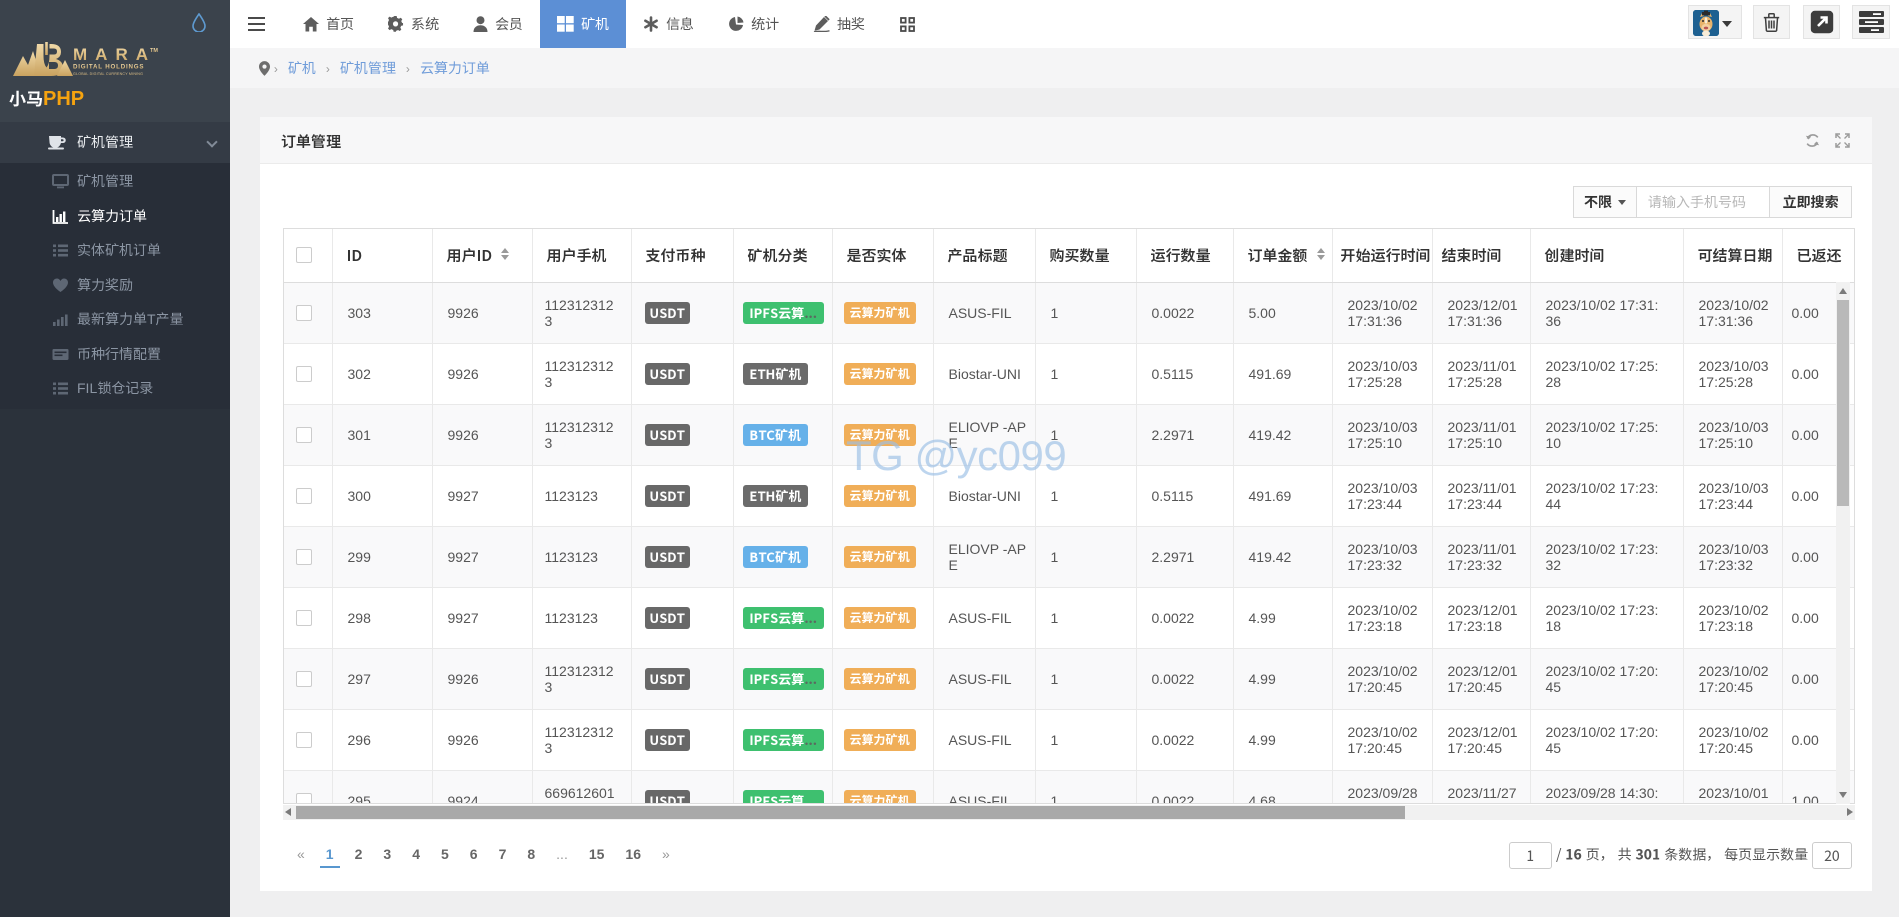 Image resolution: width=1899 pixels, height=917 pixels. I want to click on svg-text: GLOBAL DIGITAL CURRENCY MINING, so click(108, 74).